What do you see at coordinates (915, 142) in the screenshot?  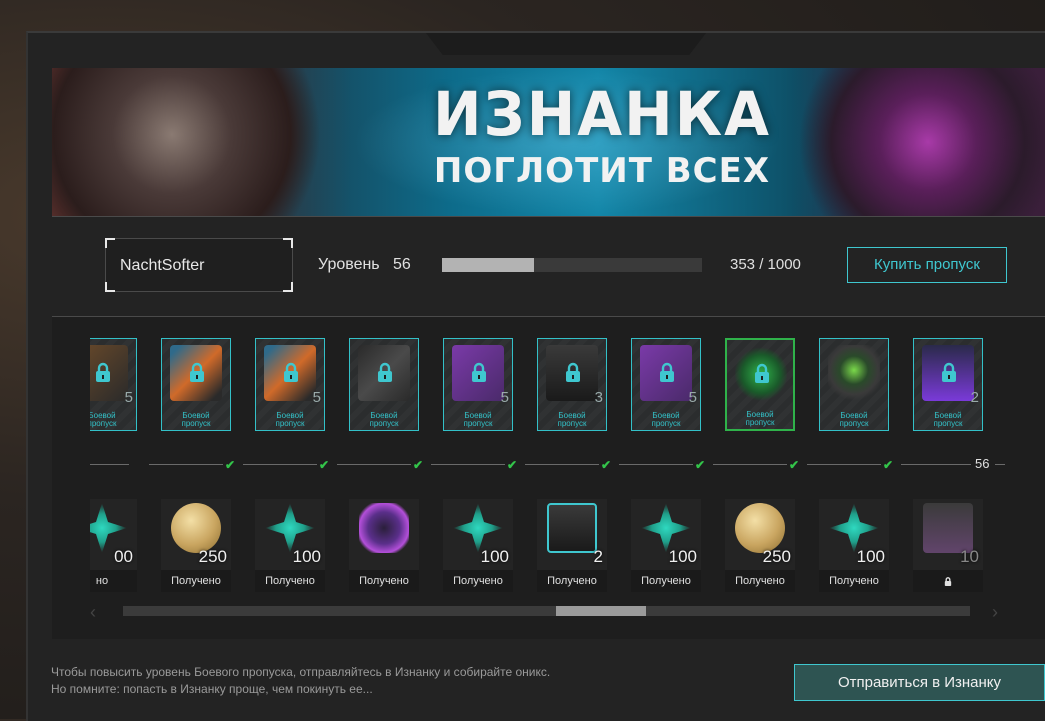 I see `banner-monster-art` at bounding box center [915, 142].